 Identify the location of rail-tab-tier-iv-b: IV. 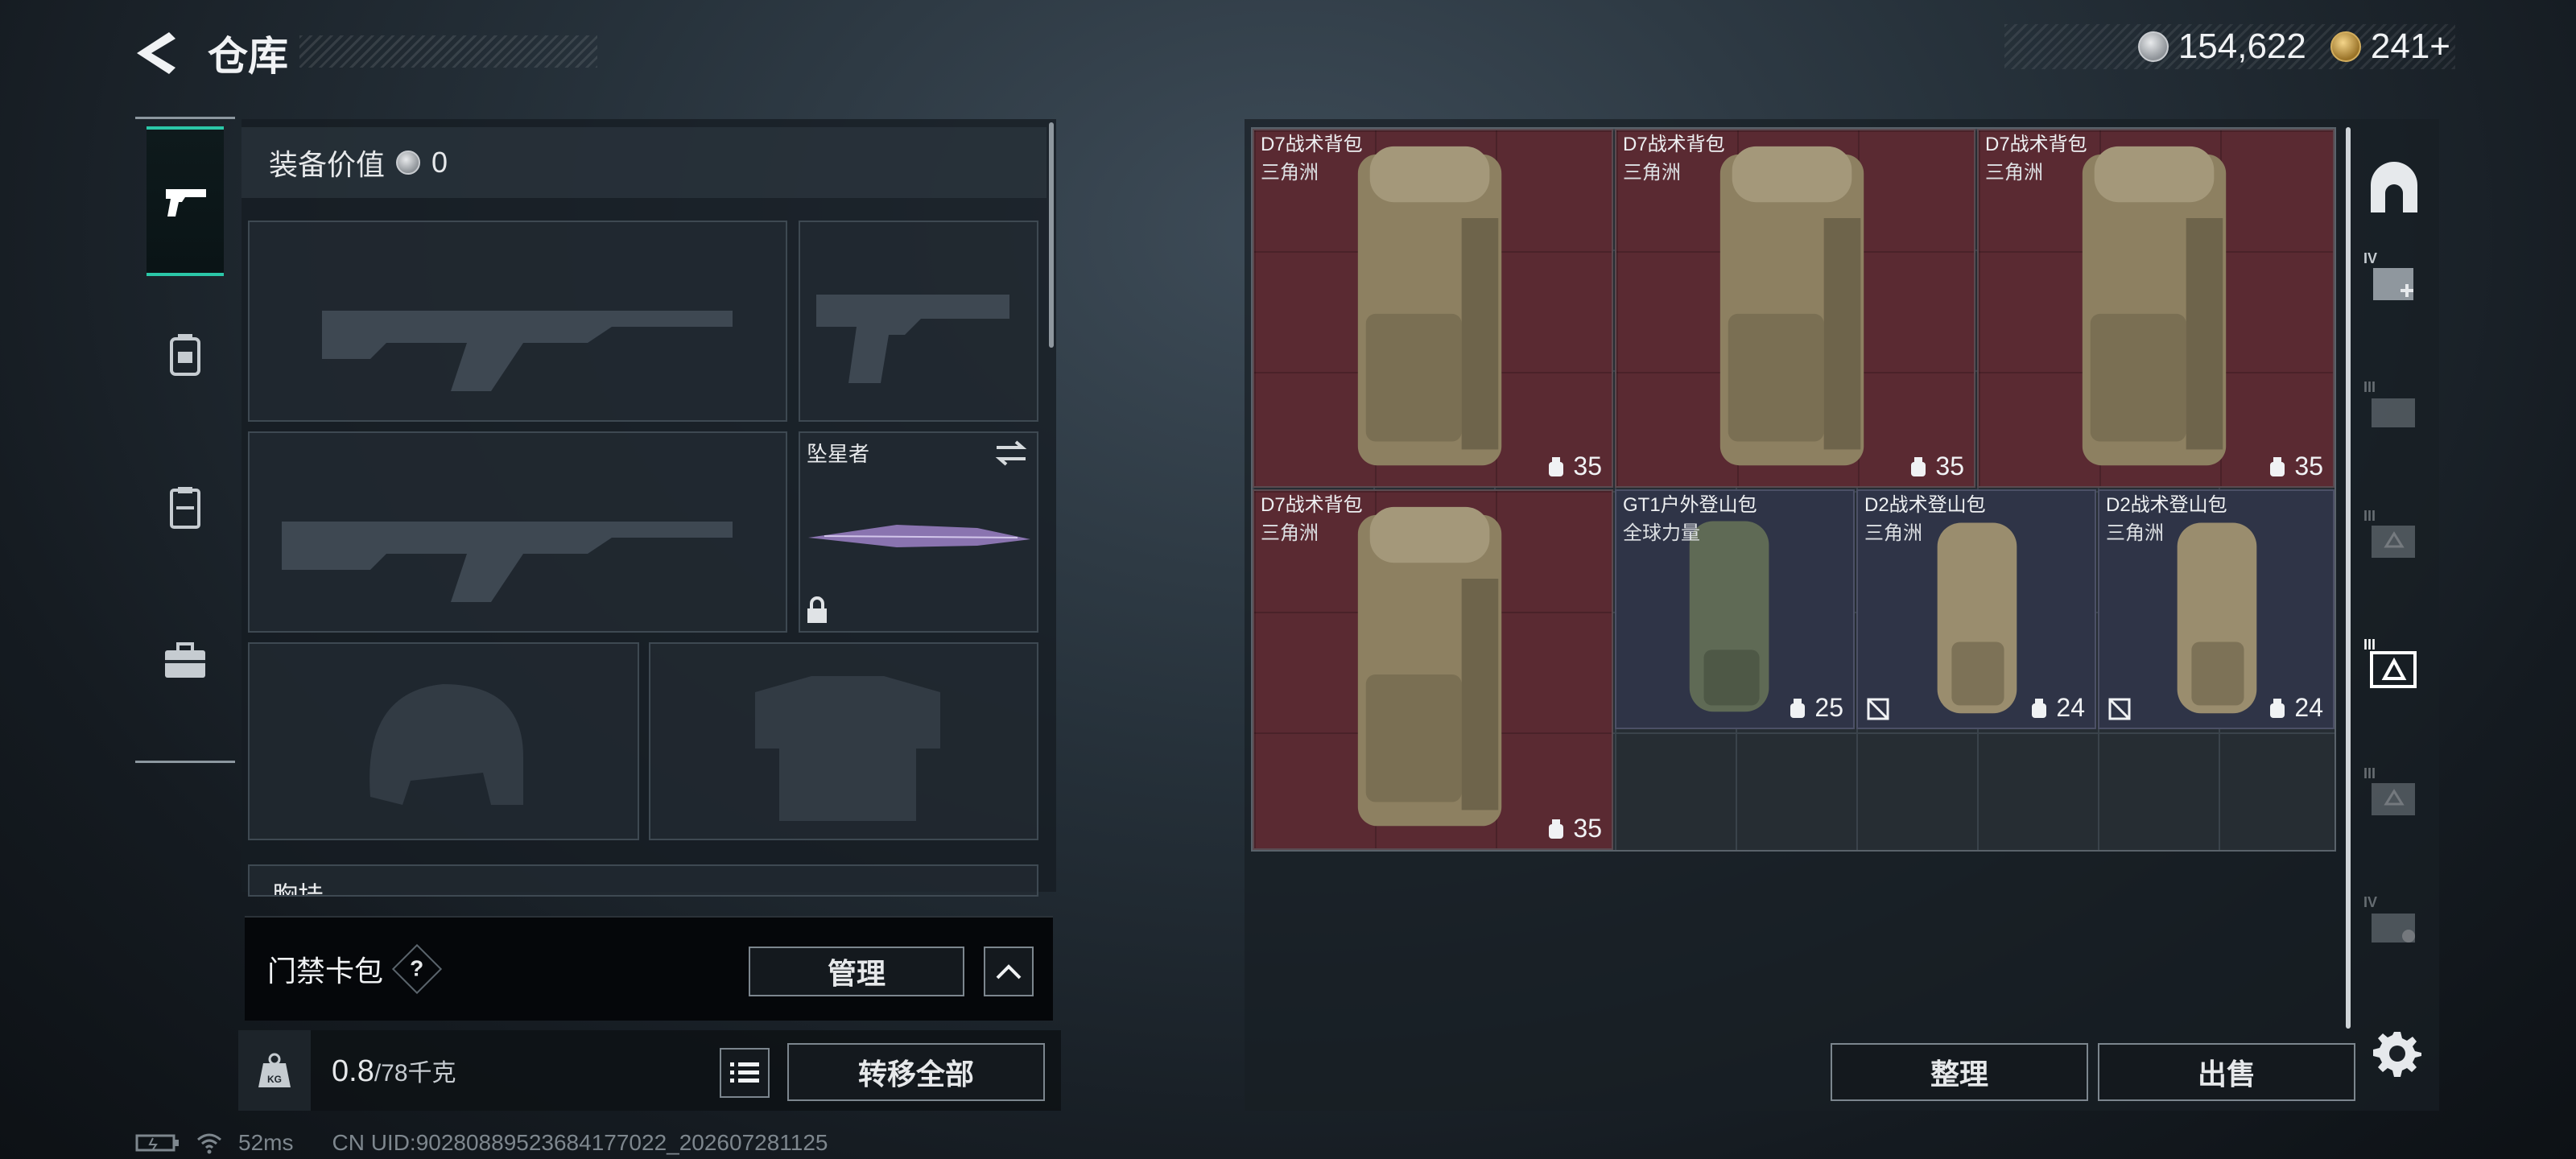
(2394, 922).